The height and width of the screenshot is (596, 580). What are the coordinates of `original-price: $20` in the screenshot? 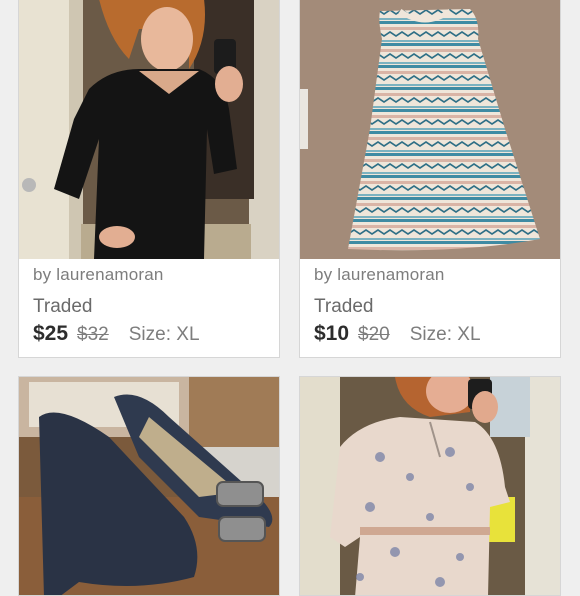 It's located at (374, 334).